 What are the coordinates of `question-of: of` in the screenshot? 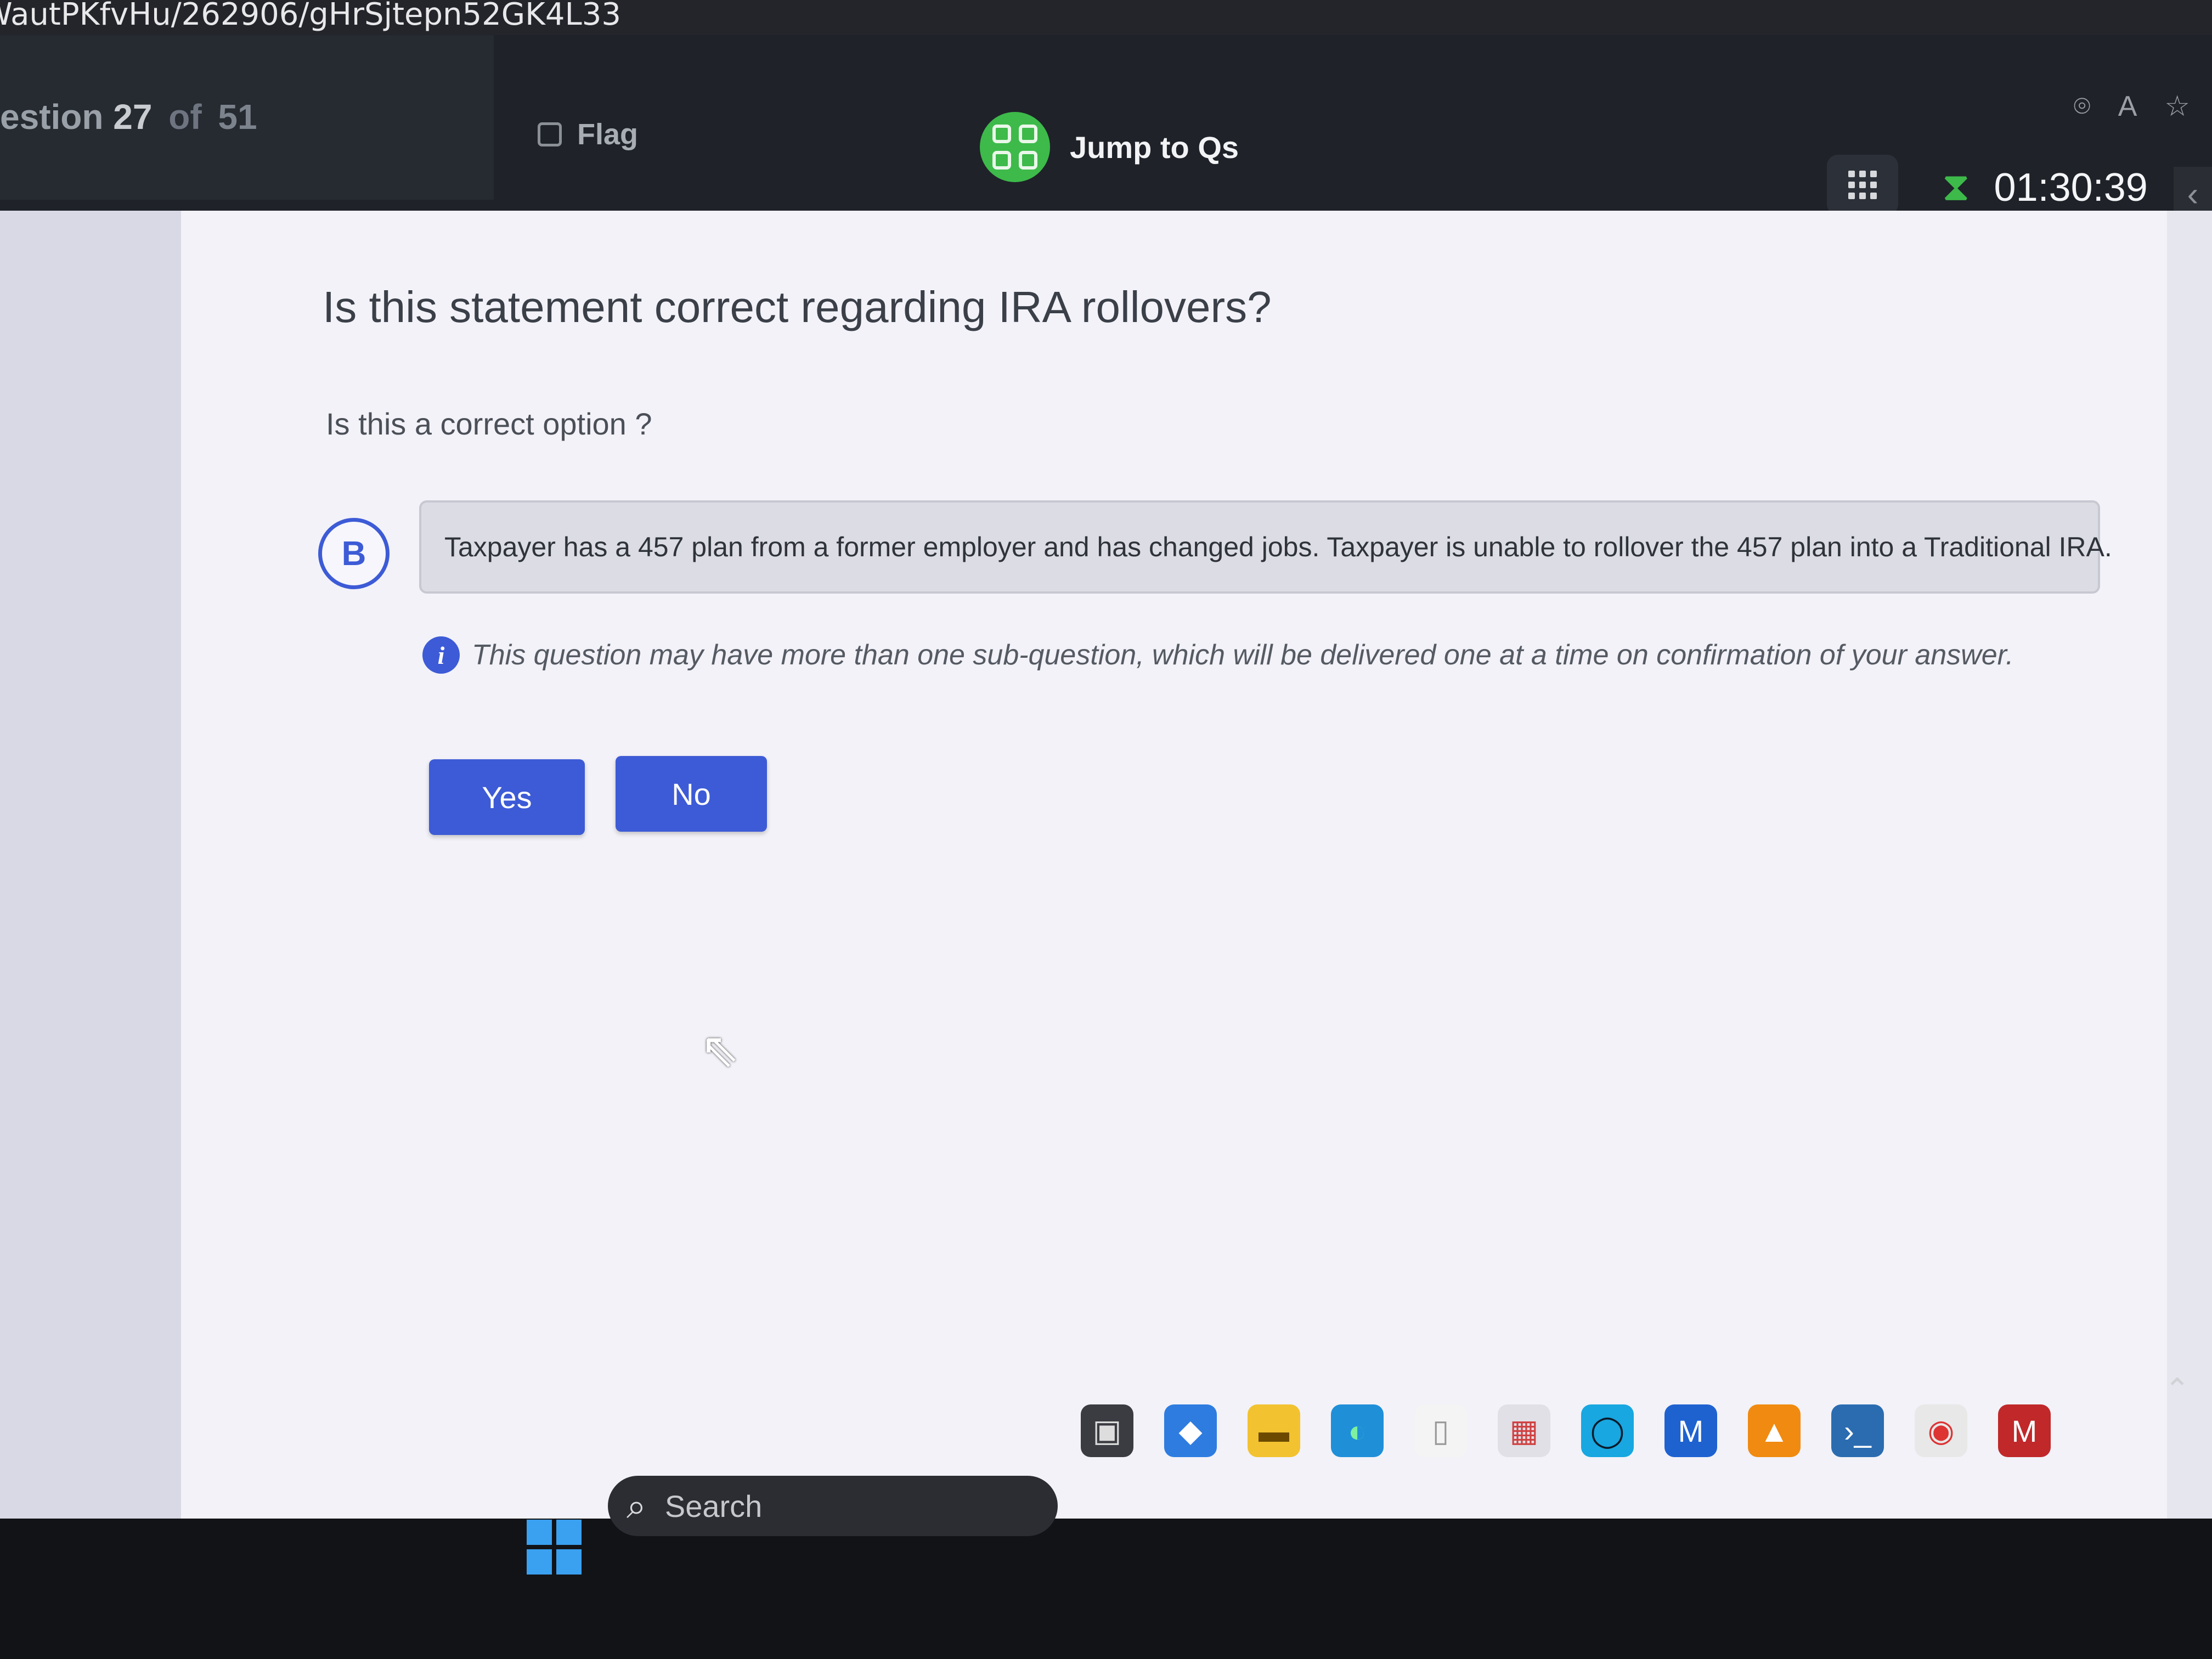 It's located at (185, 117).